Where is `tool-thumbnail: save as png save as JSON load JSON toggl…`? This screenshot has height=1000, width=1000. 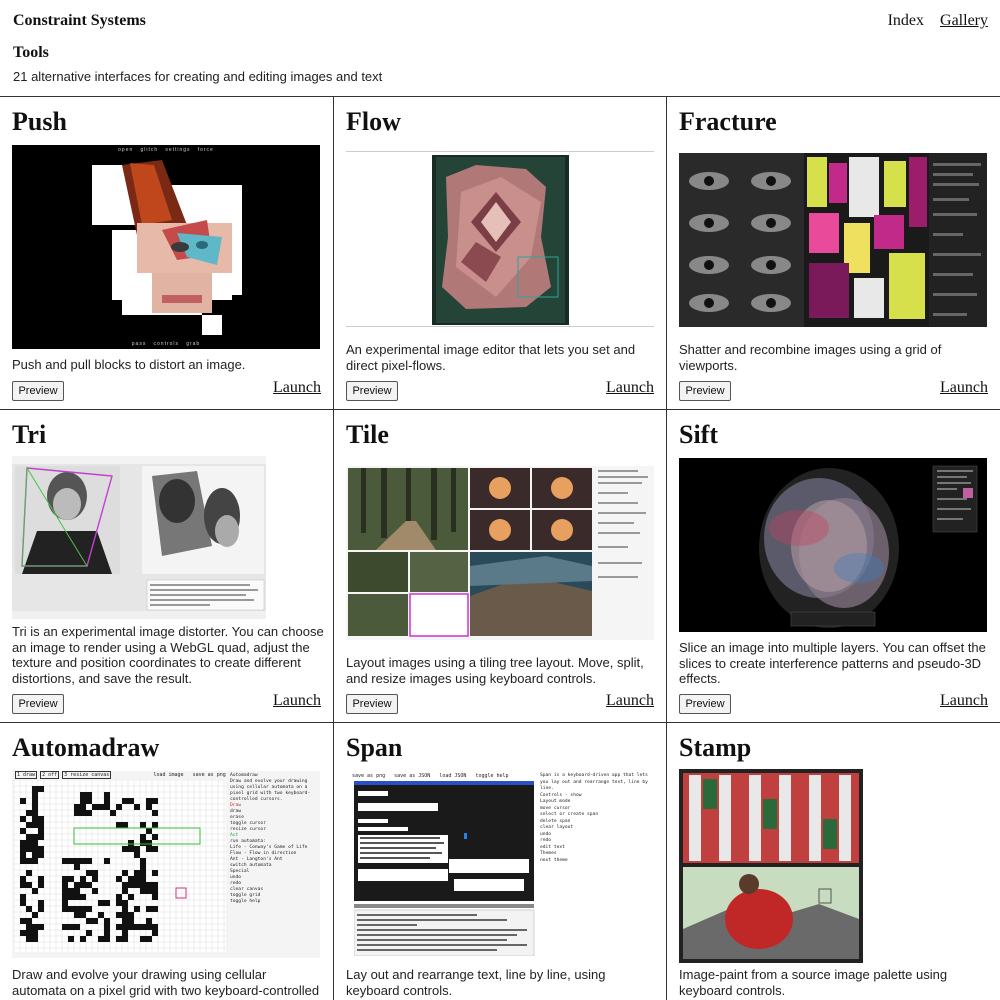
tool-thumbnail: save as png save as JSON load JSON toggl… is located at coordinates (500, 864).